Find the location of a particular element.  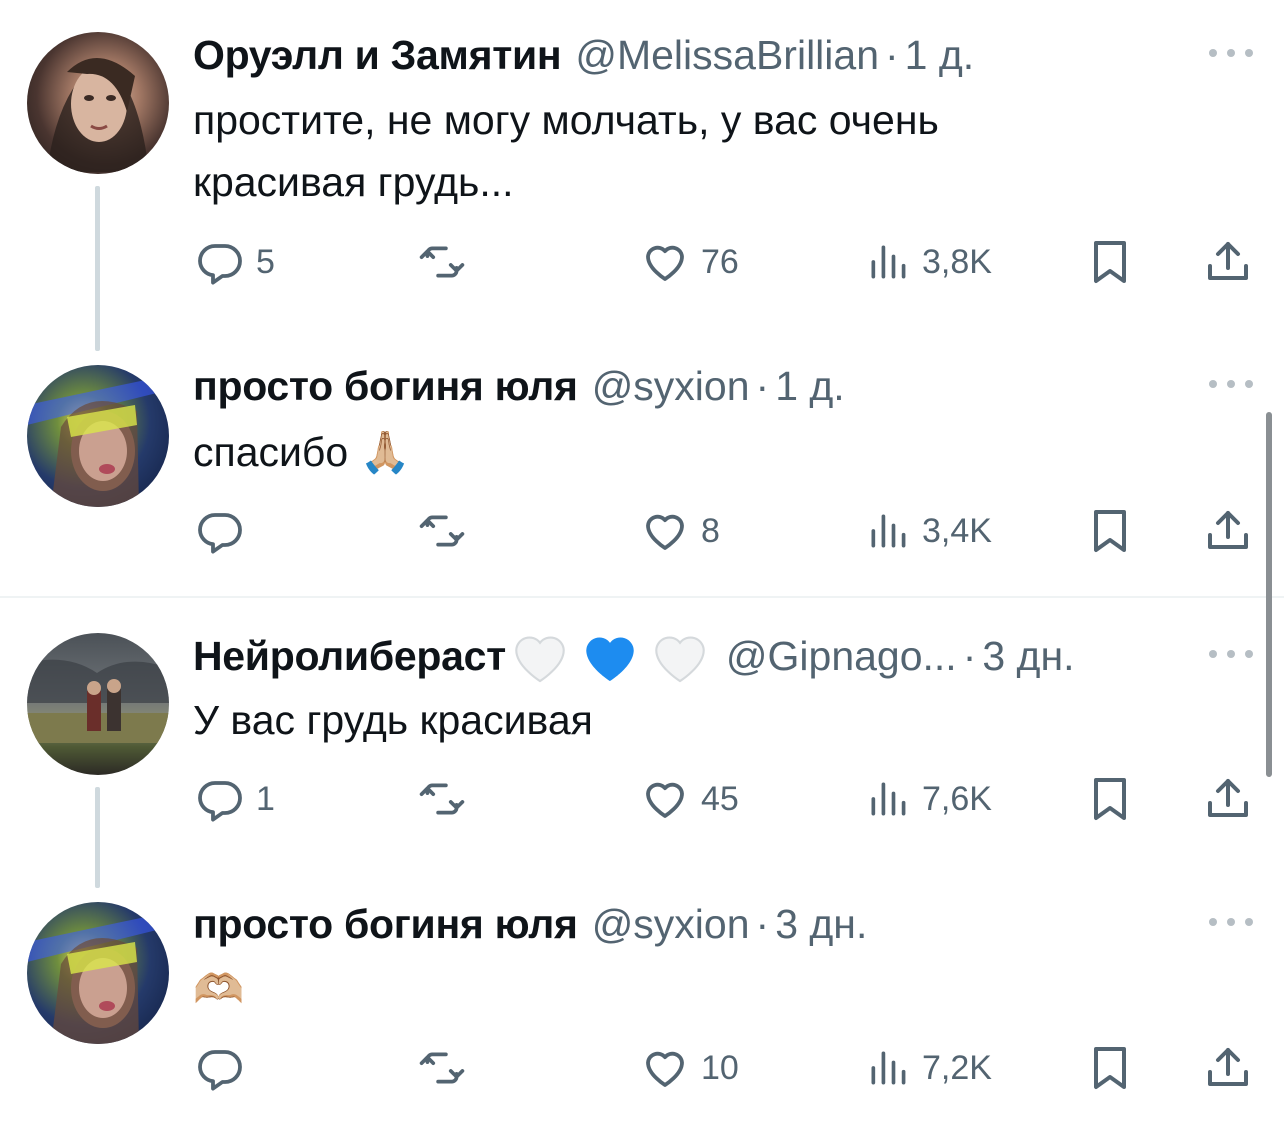

like-button: 76 is located at coordinates (690, 262).